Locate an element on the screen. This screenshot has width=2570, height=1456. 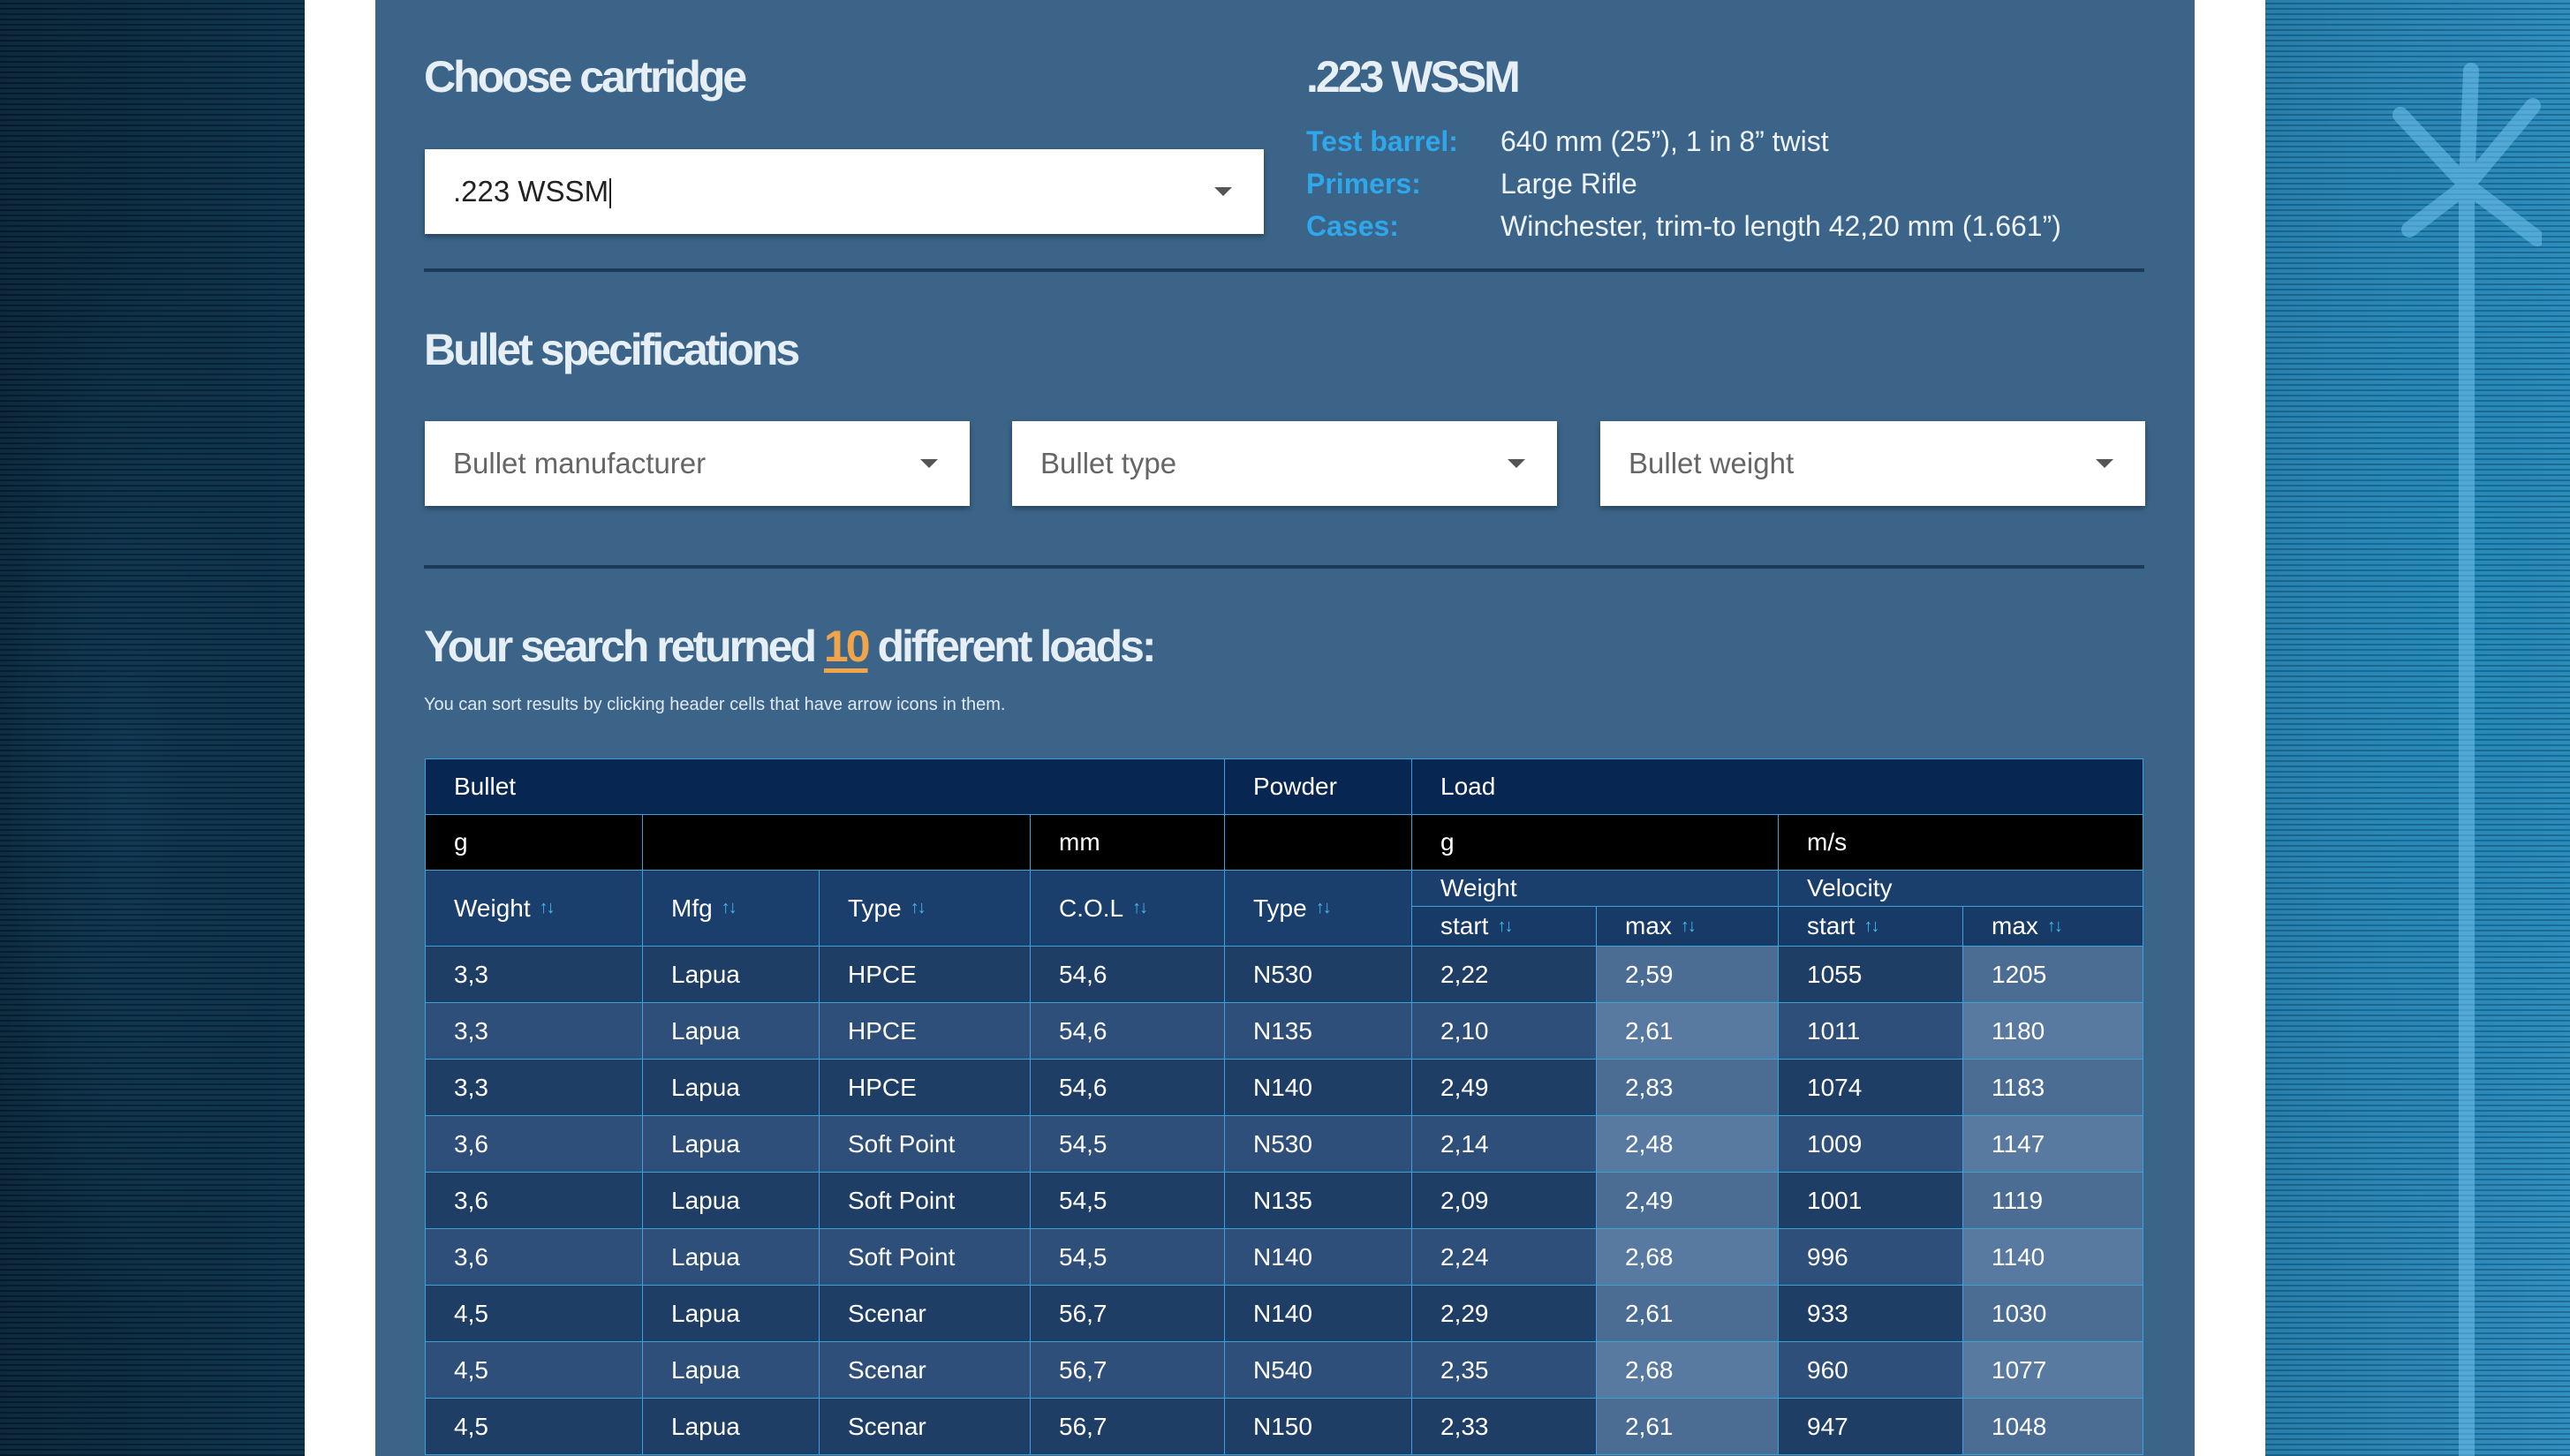
cell-weight-max: 2,61 is located at coordinates (1687, 1031).